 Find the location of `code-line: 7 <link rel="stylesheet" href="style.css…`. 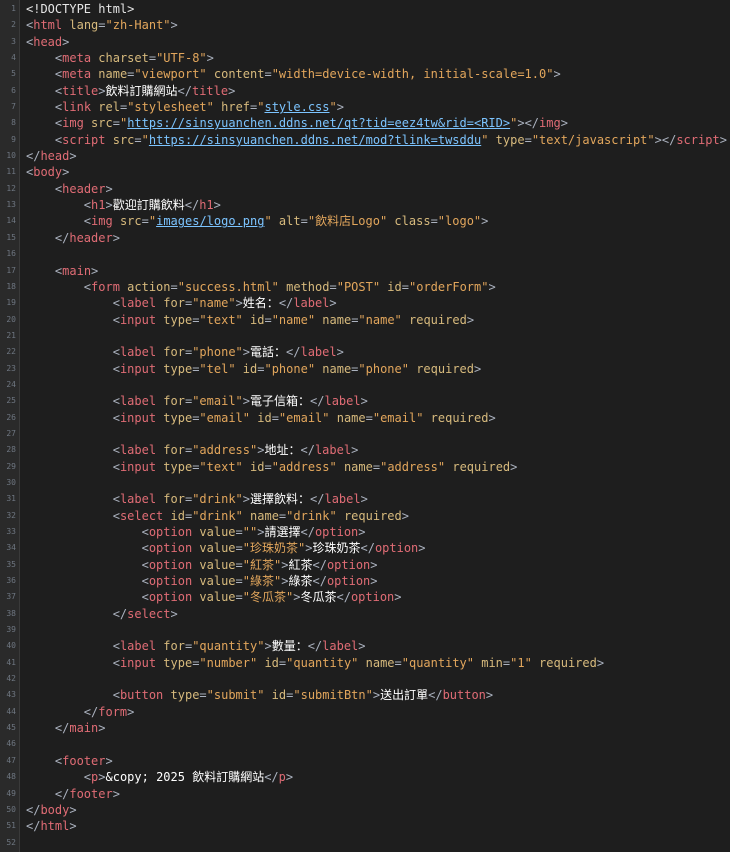

code-line: 7 <link rel="stylesheet" href="style.css… is located at coordinates (370, 107).